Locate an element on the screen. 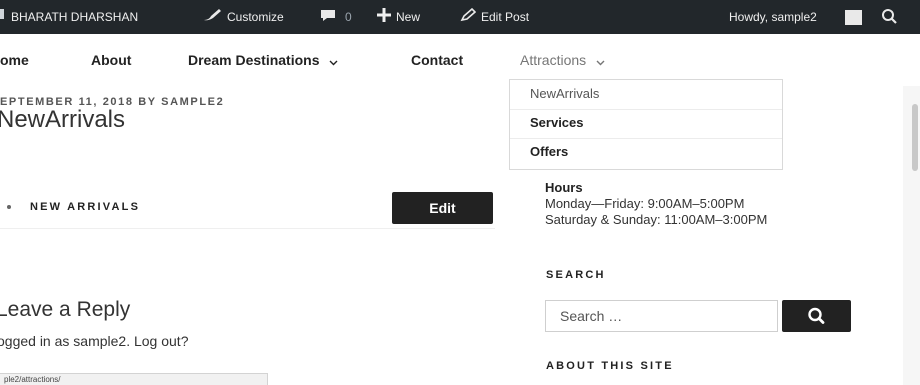 This screenshot has width=920, height=385. admin-search-button is located at coordinates (890, 17).